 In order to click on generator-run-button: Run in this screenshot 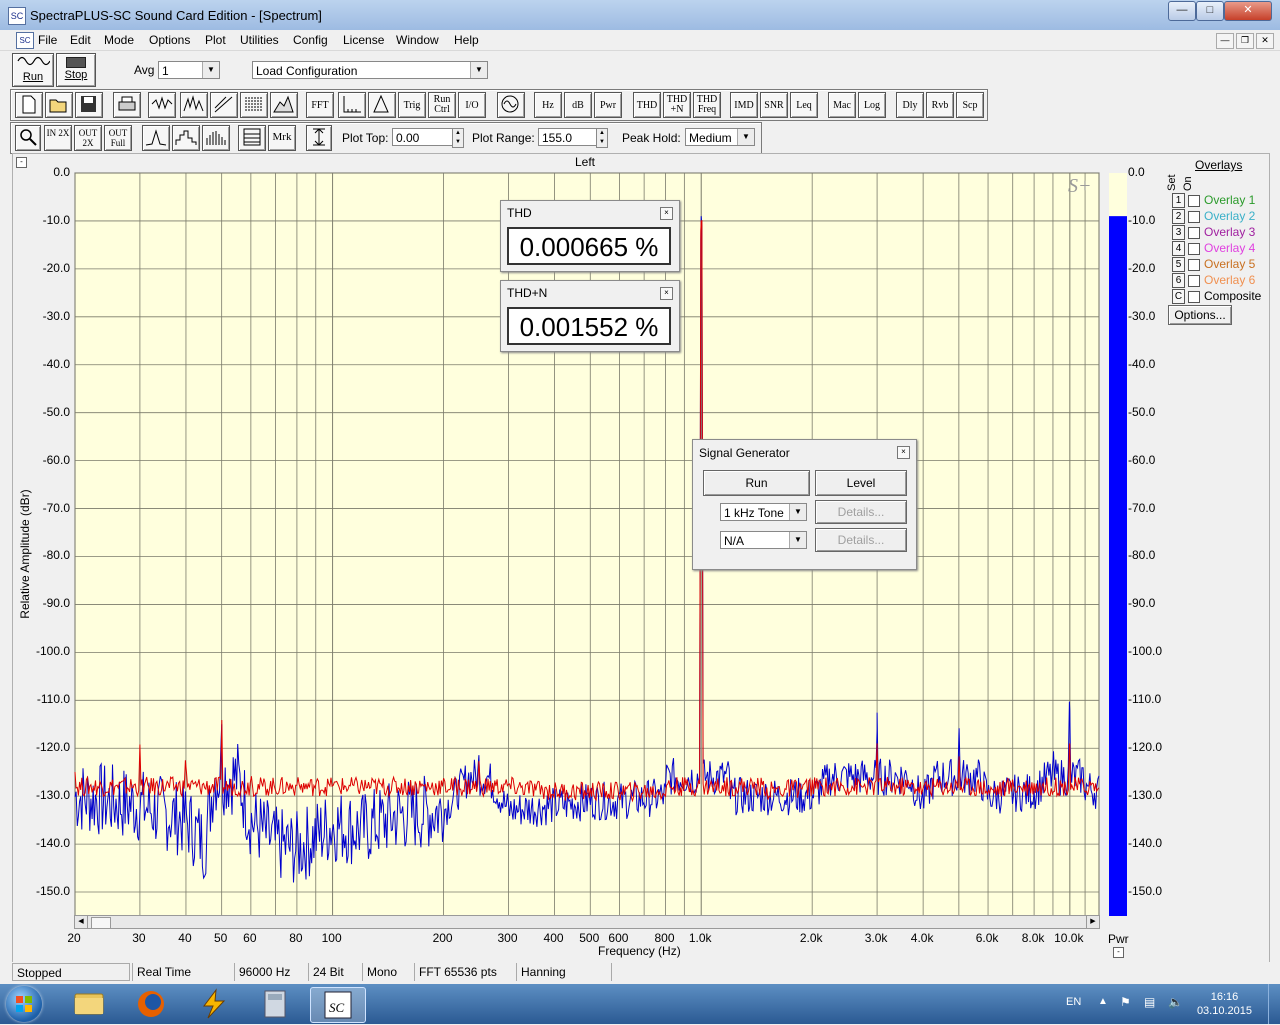, I will do `click(756, 483)`.